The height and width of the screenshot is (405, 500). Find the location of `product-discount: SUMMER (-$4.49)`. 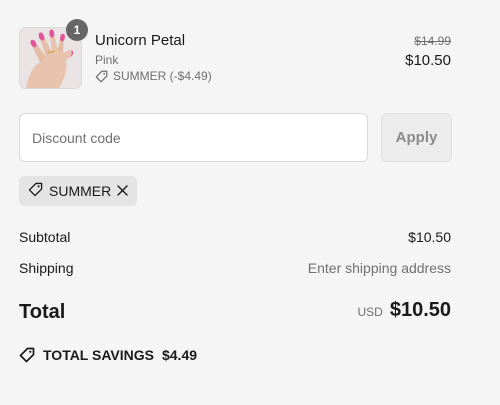

product-discount: SUMMER (-$4.49) is located at coordinates (153, 76).